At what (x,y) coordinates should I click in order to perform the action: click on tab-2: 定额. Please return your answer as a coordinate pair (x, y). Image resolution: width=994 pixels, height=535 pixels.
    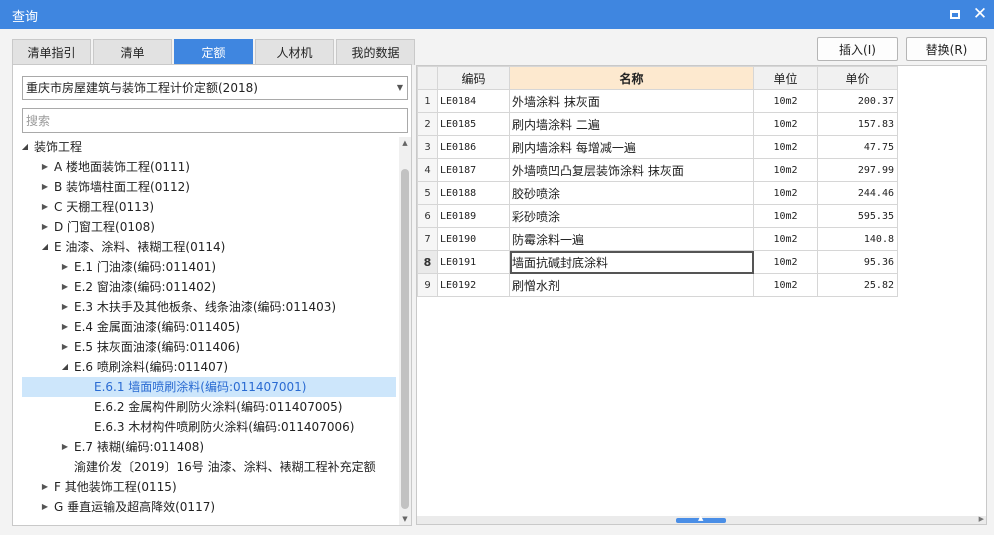
    Looking at the image, I should click on (213, 52).